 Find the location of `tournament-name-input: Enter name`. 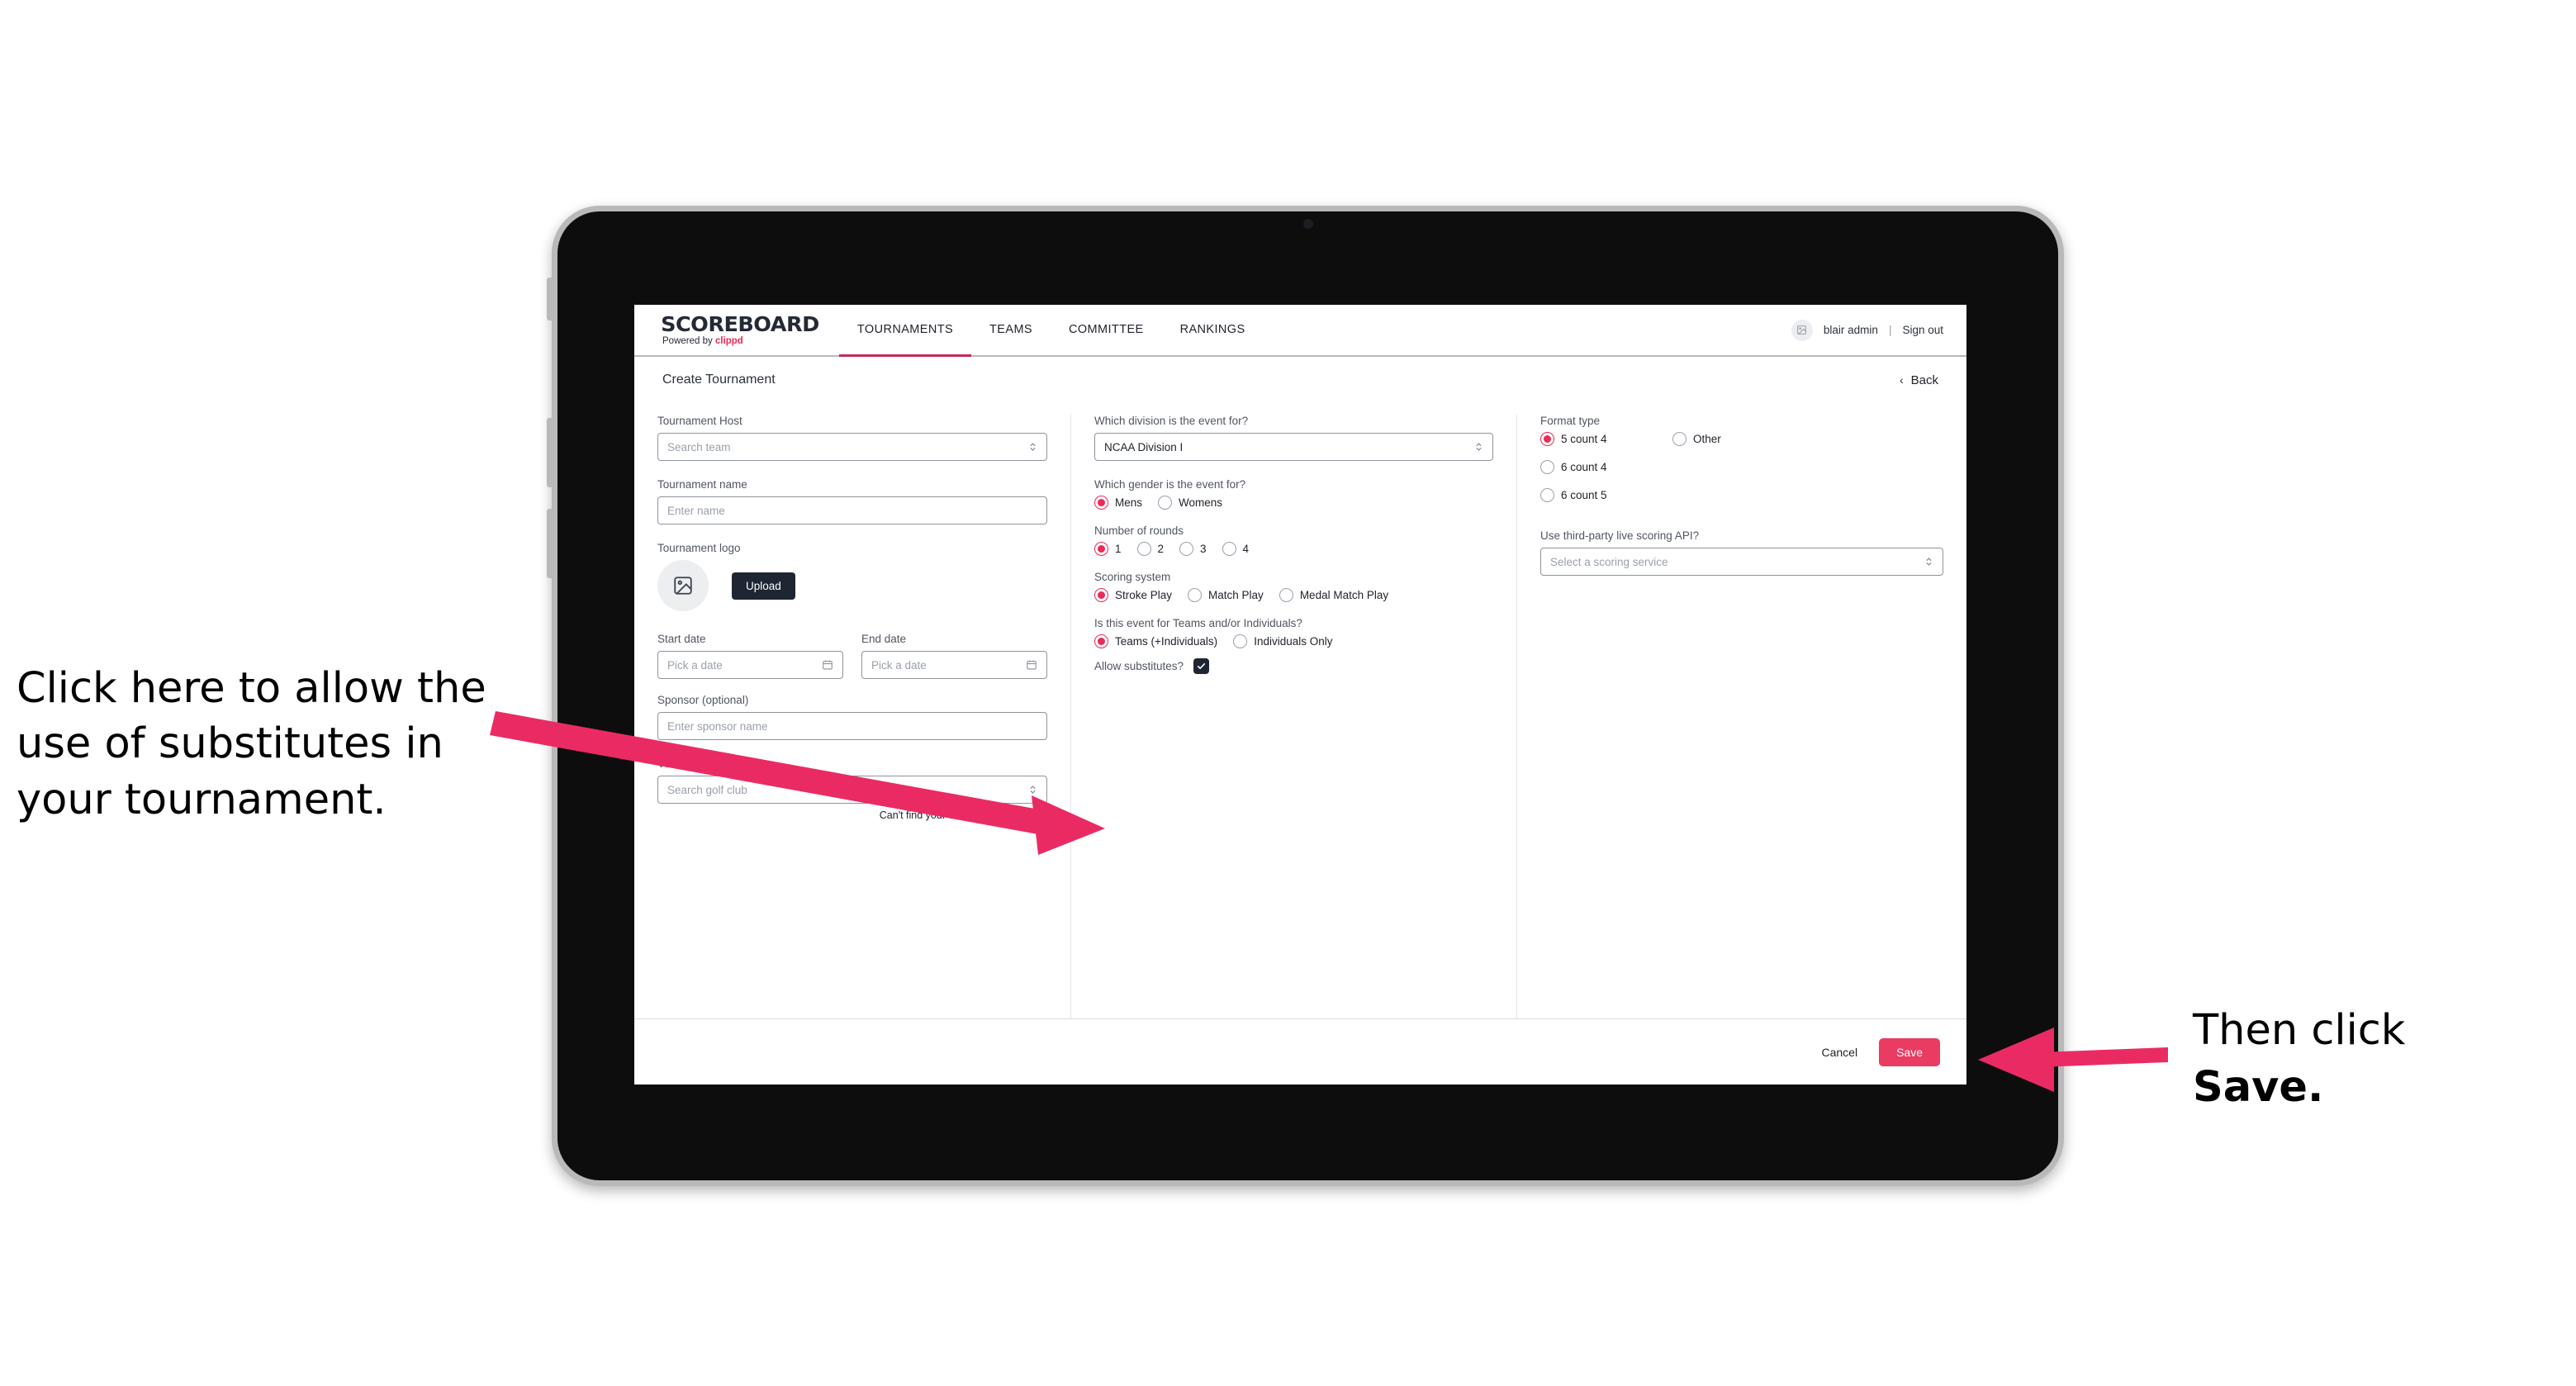

tournament-name-input: Enter name is located at coordinates (852, 510).